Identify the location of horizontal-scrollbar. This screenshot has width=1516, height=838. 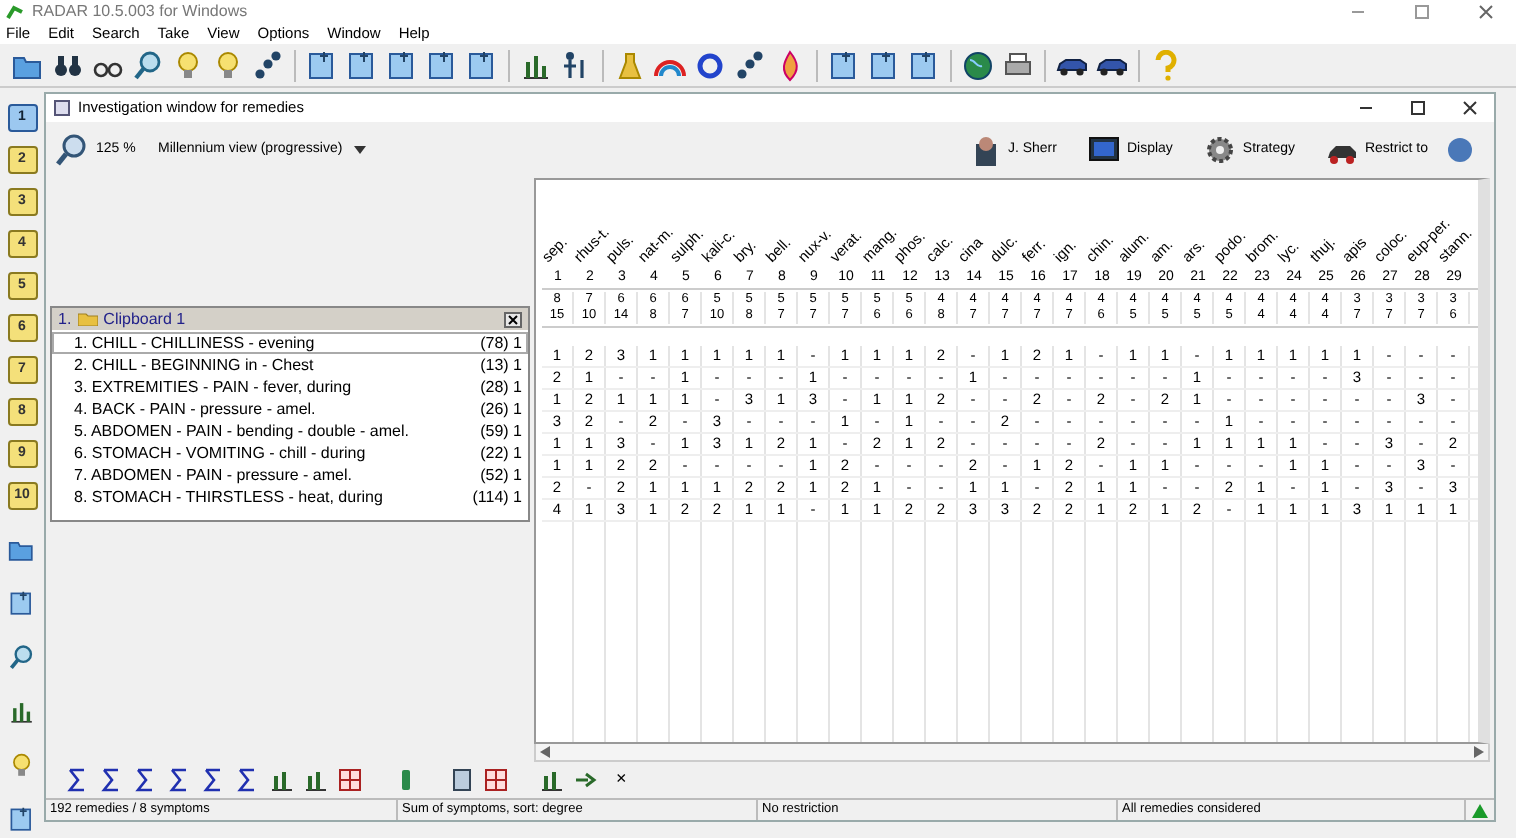
(1012, 753).